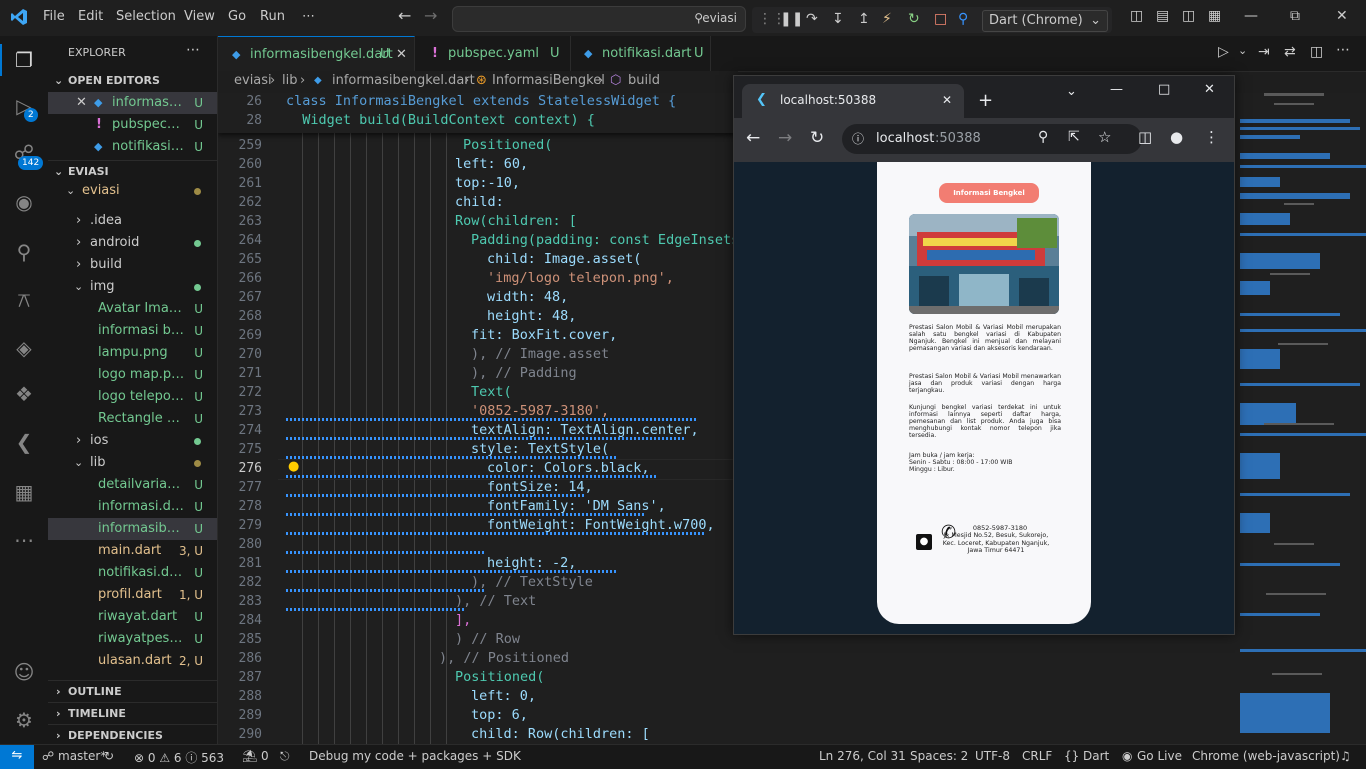 This screenshot has height=769, width=1366. Describe the element at coordinates (947, 100) in the screenshot. I see `close-tab-icon: ✕` at that location.